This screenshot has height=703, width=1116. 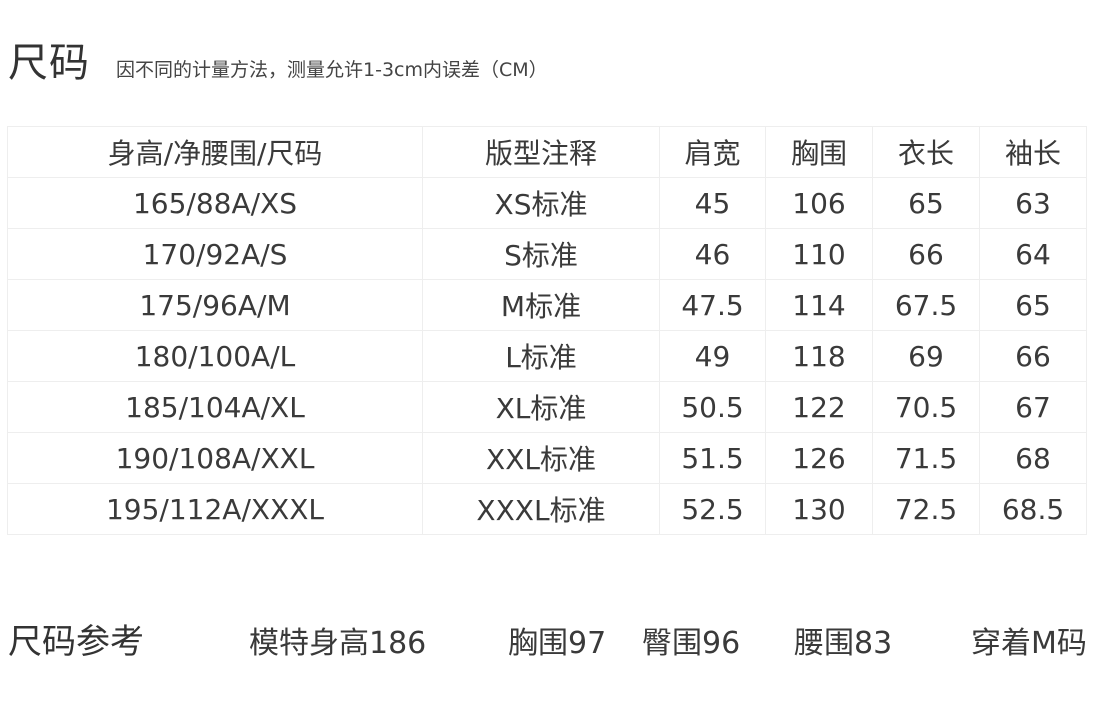 What do you see at coordinates (926, 305) in the screenshot?
I see `cell-length: 67.5` at bounding box center [926, 305].